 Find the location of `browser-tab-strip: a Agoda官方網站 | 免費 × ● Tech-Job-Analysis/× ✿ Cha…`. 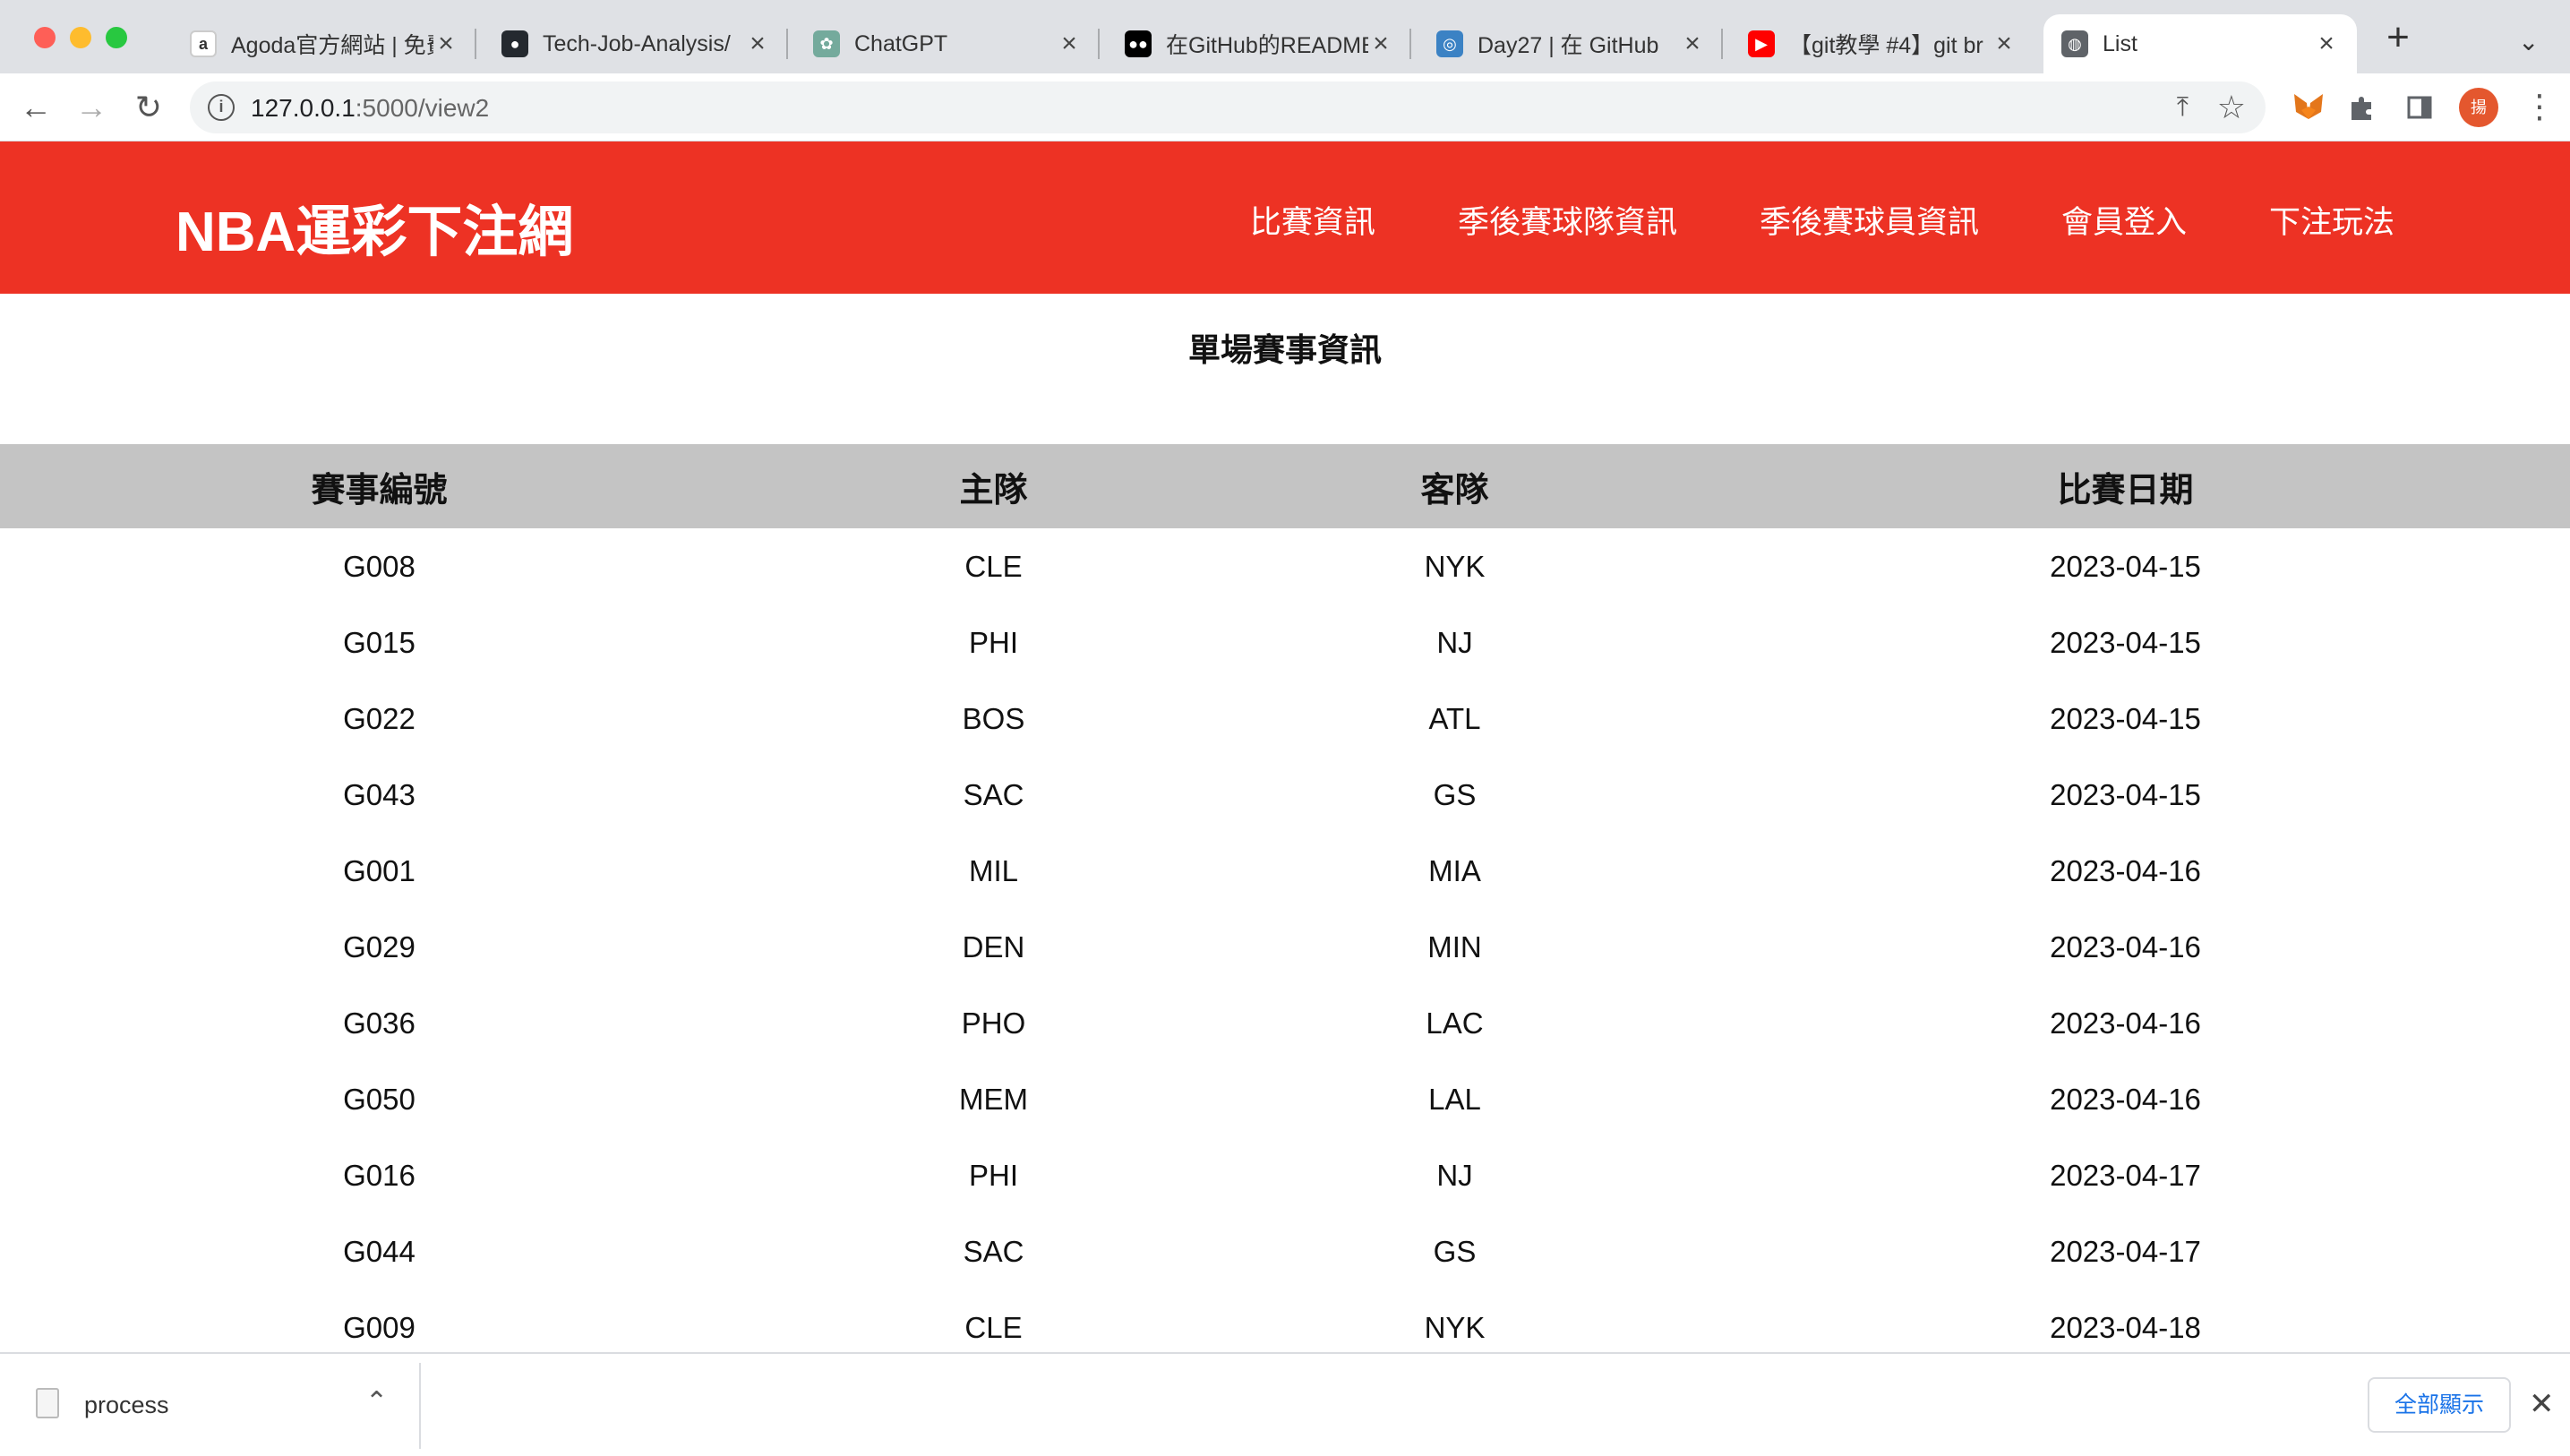

browser-tab-strip: a Agoda官方網站 | 免費 × ● Tech-Job-Analysis/× ✿ Cha… is located at coordinates (1285, 36).